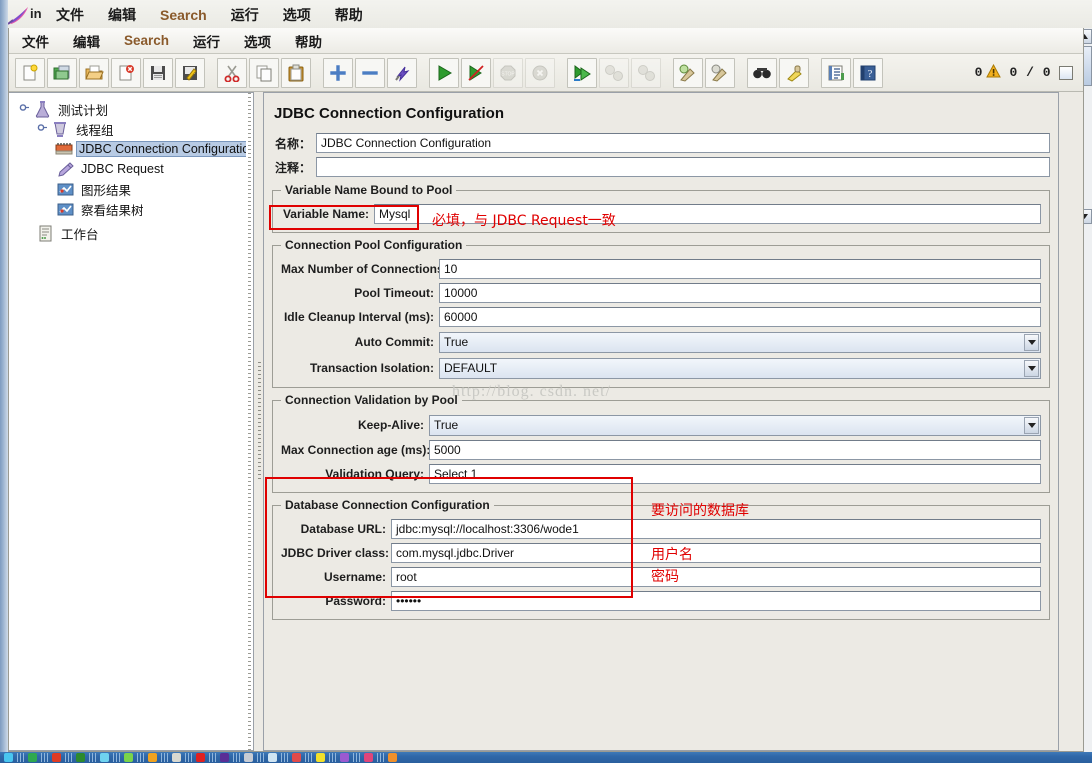 Image resolution: width=1092 pixels, height=763 pixels. Describe the element at coordinates (740, 293) in the screenshot. I see `pool-timeout-field: 10000` at that location.